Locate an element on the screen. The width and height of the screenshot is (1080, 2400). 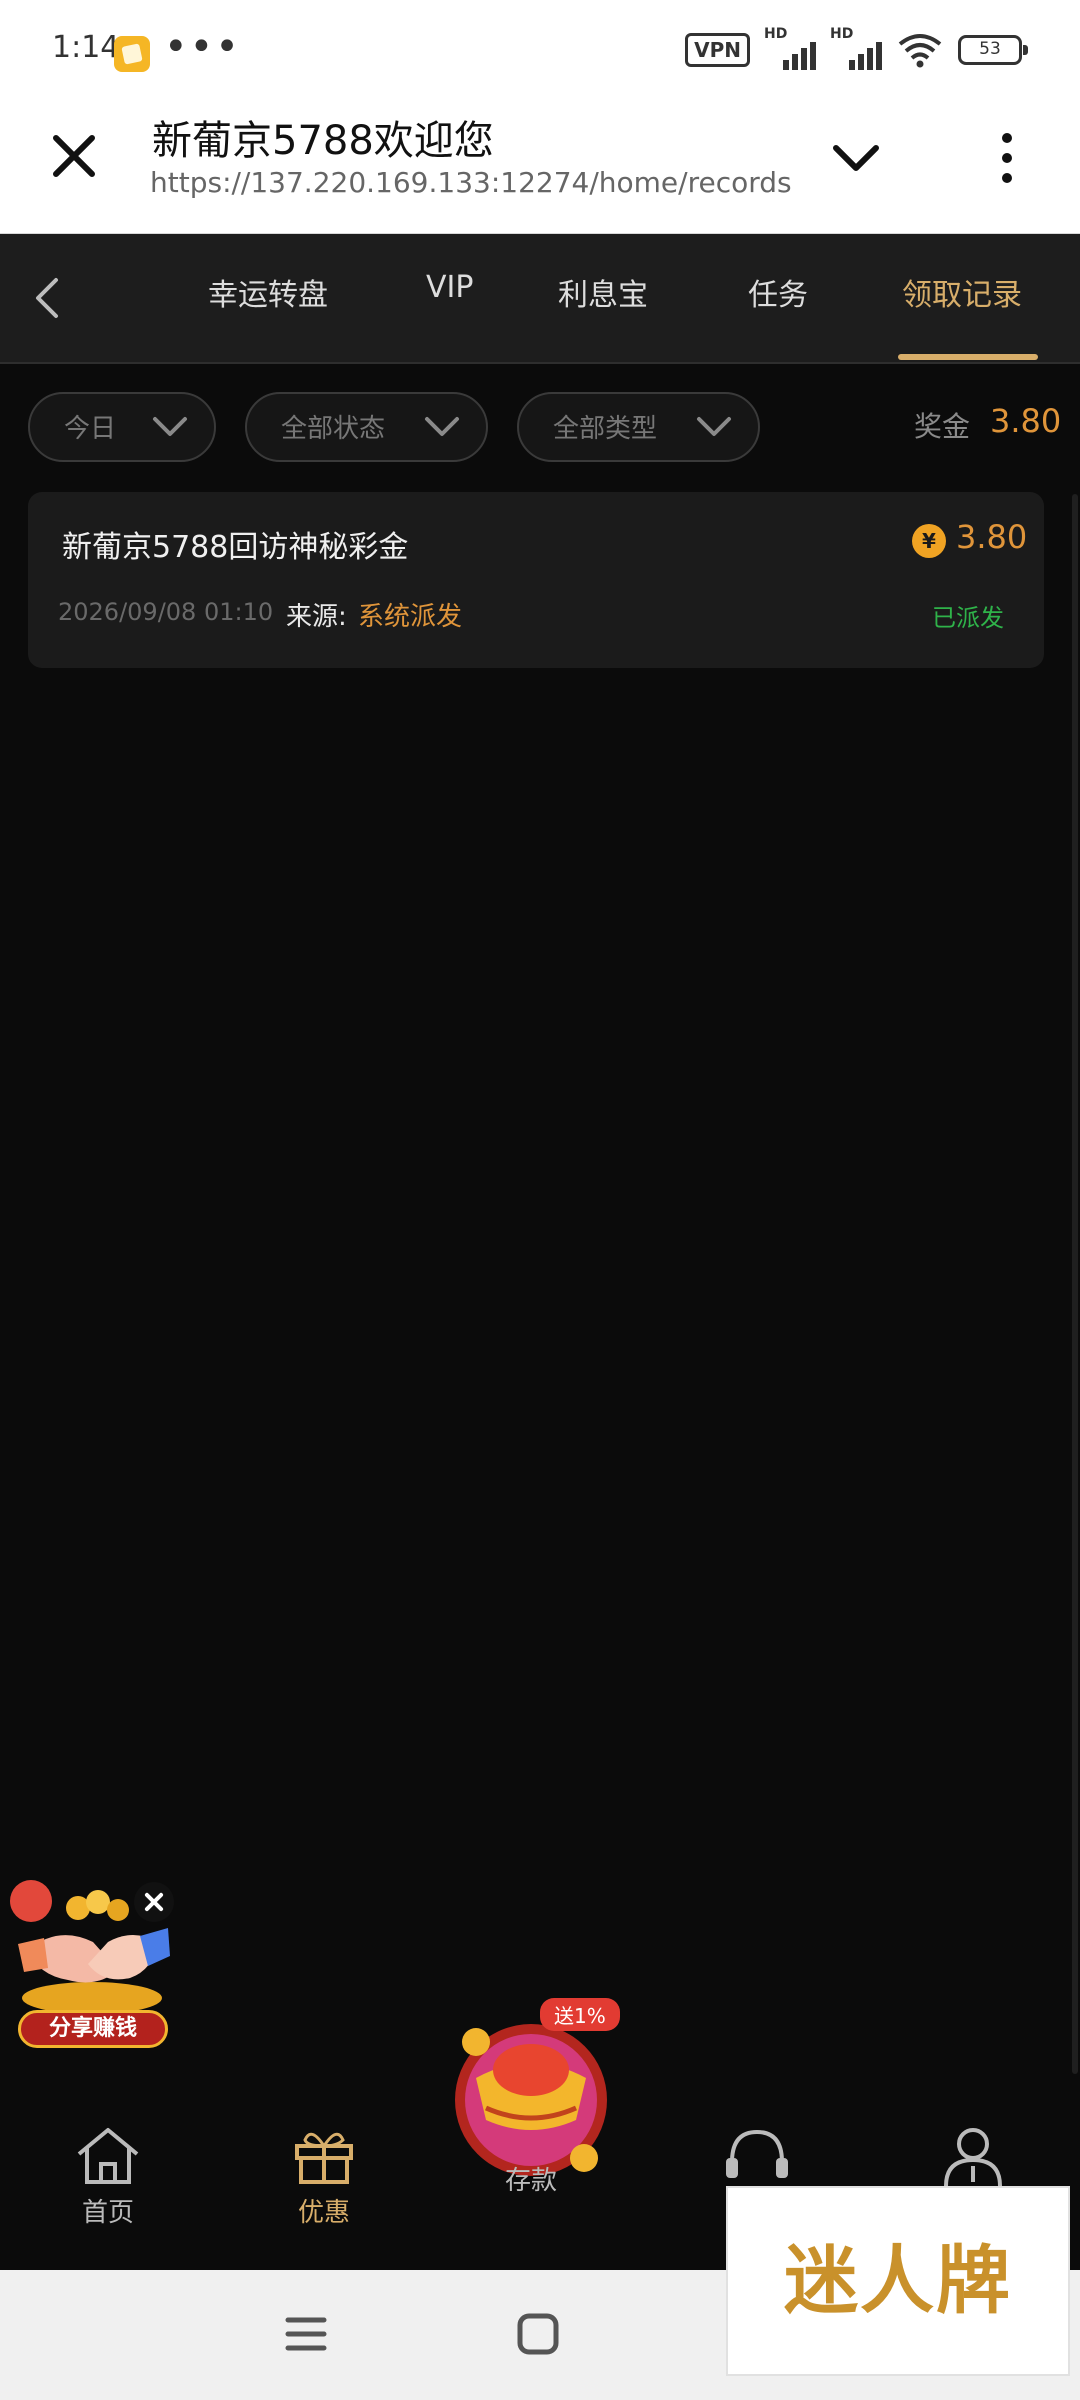
wifi-icon is located at coordinates (920, 51).